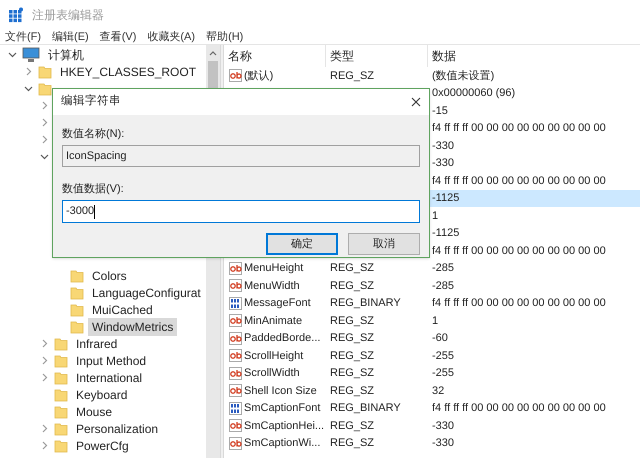 The height and width of the screenshot is (458, 640). I want to click on tree-item: 计算机, so click(66, 55).